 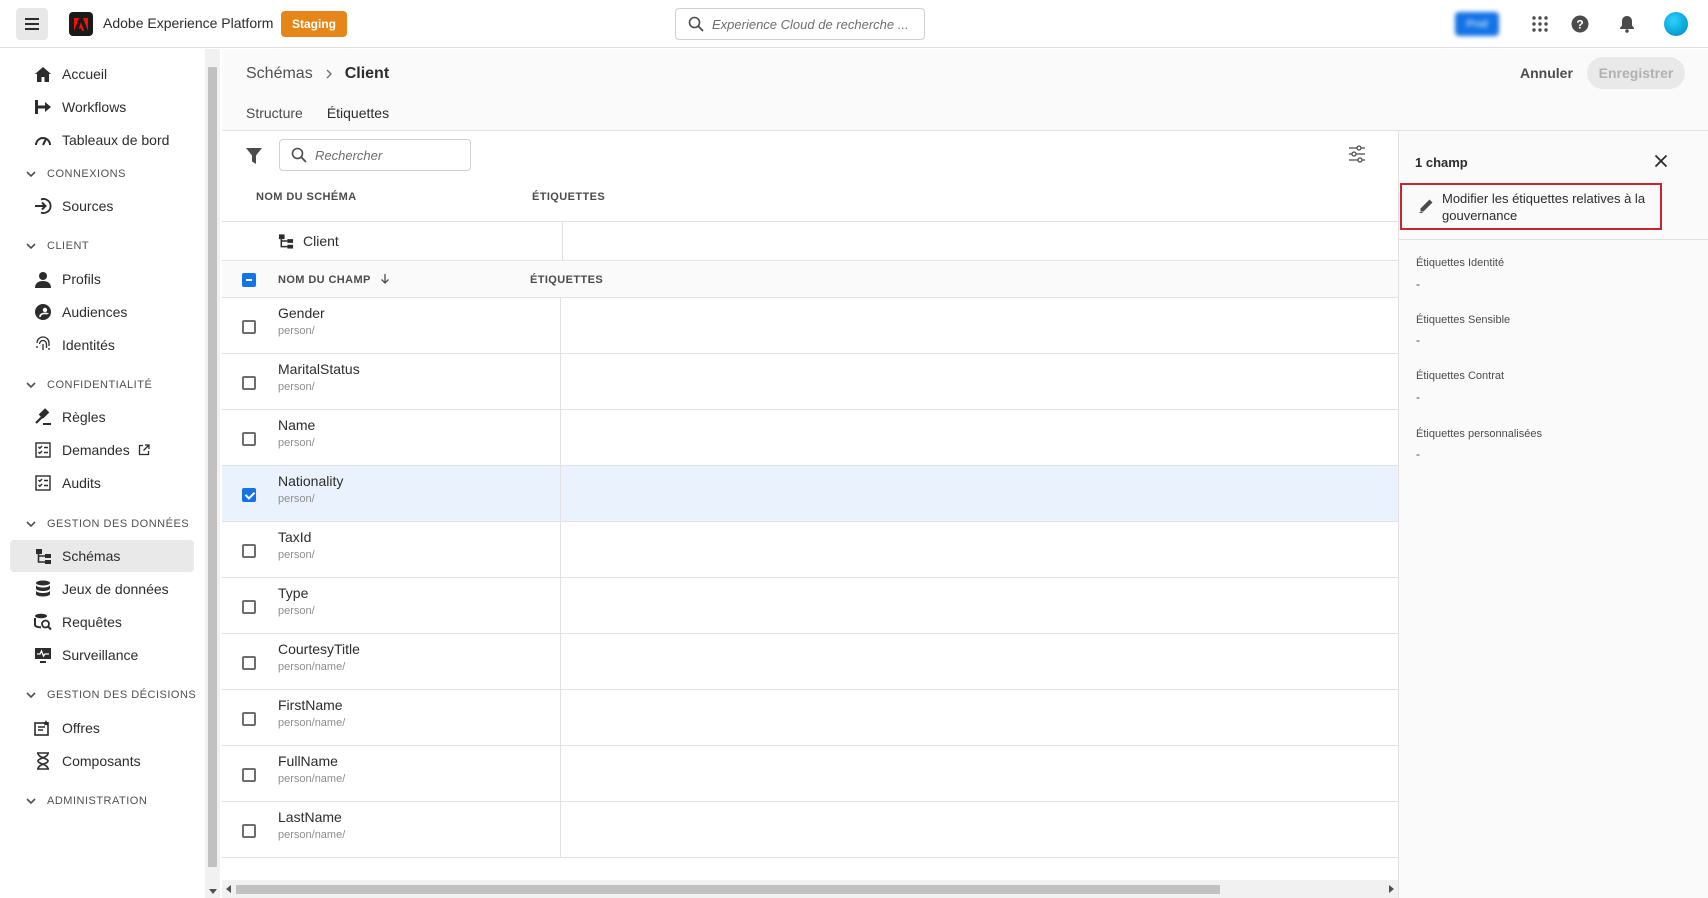 I want to click on nav-item-requetes: Requêtes, so click(x=102, y=622).